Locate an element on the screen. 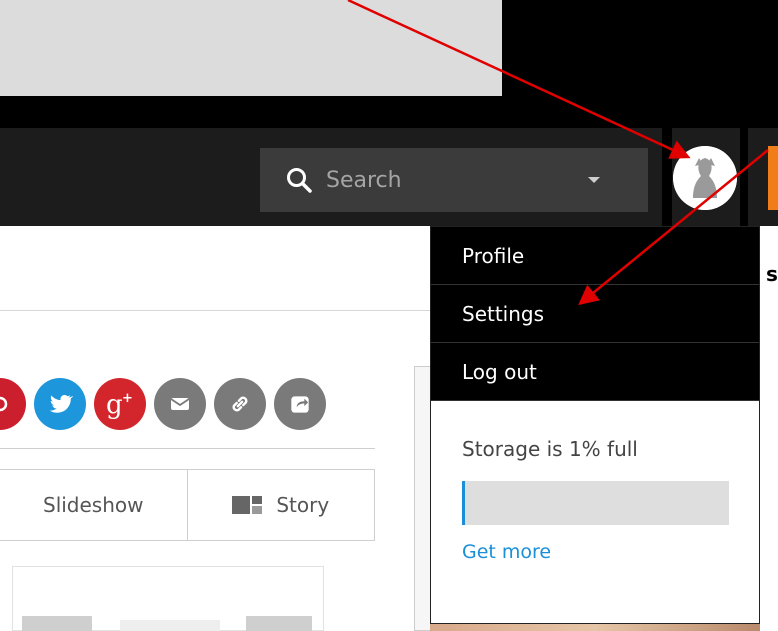 The height and width of the screenshot is (631, 778). twitter-share-button is located at coordinates (60, 404).